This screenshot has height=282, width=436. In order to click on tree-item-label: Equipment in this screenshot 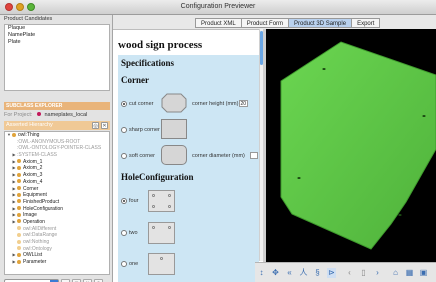, I will do `click(35, 195)`.